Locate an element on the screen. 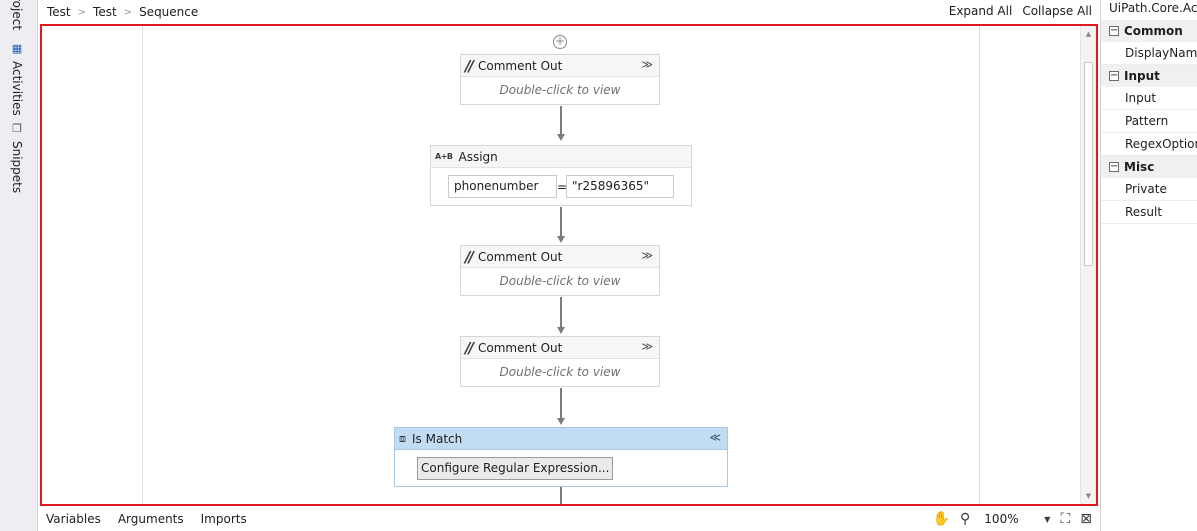 The image size is (1197, 531). category-label: Common is located at coordinates (1153, 31).